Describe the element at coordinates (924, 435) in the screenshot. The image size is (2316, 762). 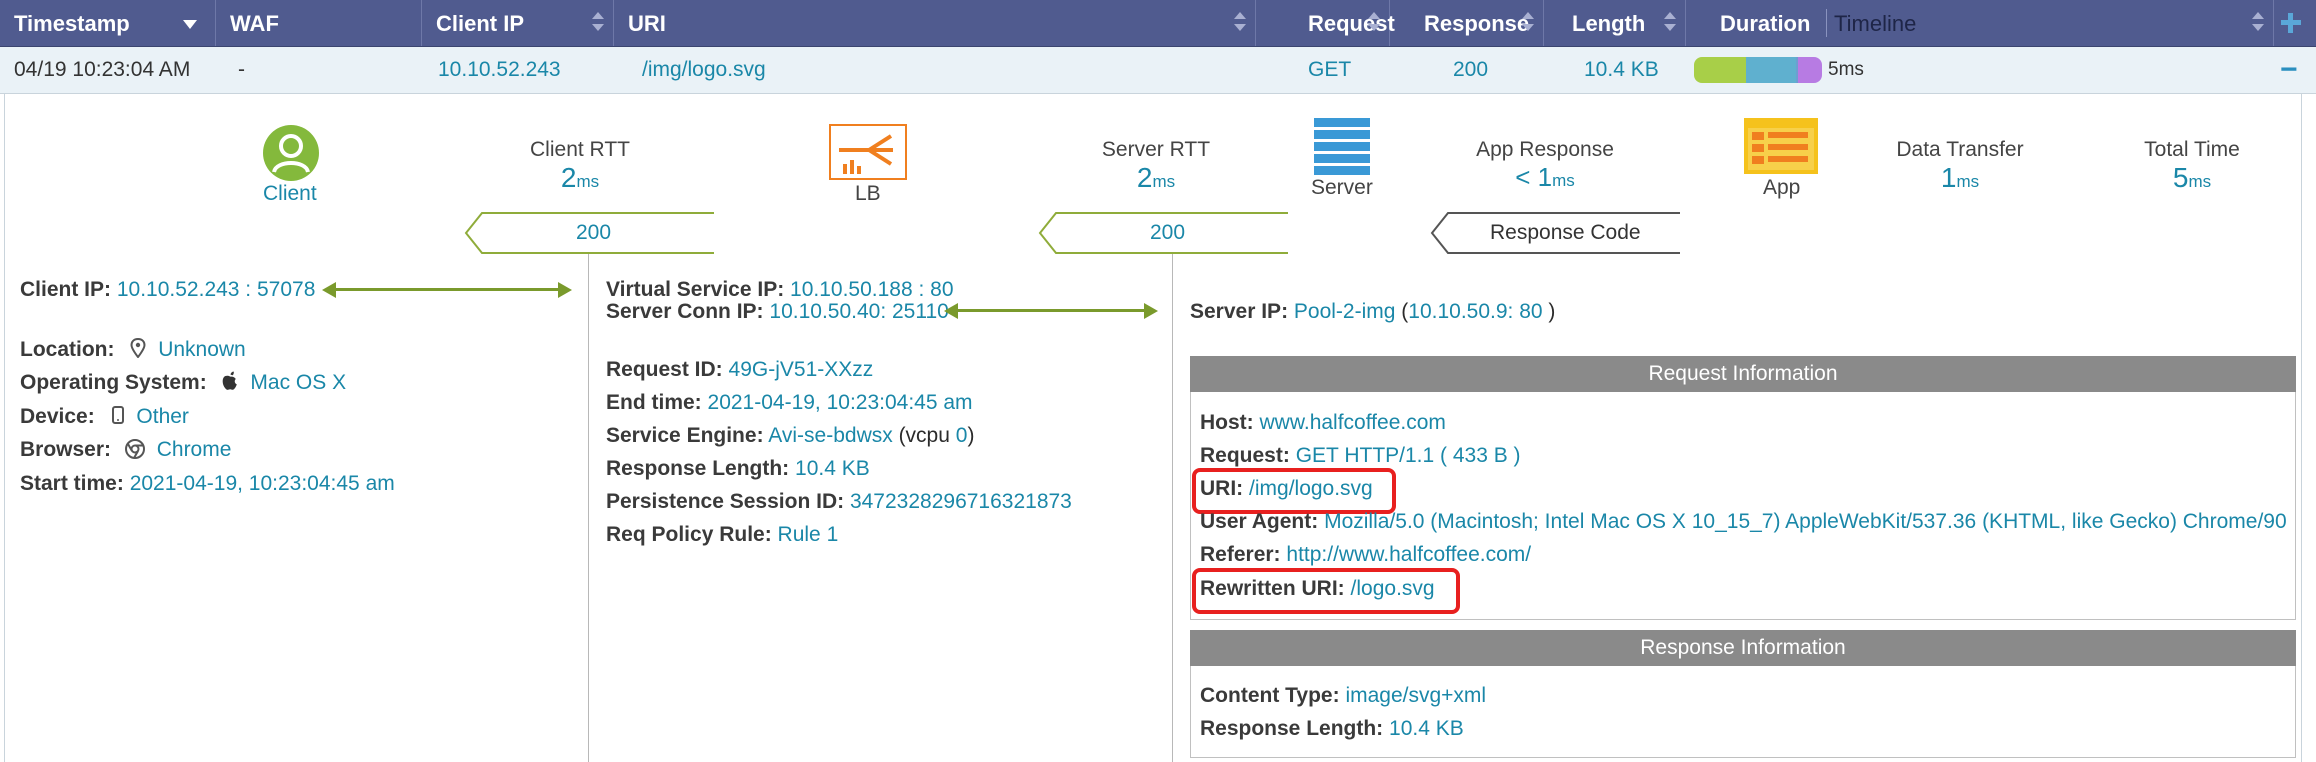
I see `vcpu-prefix: (vcpu` at that location.